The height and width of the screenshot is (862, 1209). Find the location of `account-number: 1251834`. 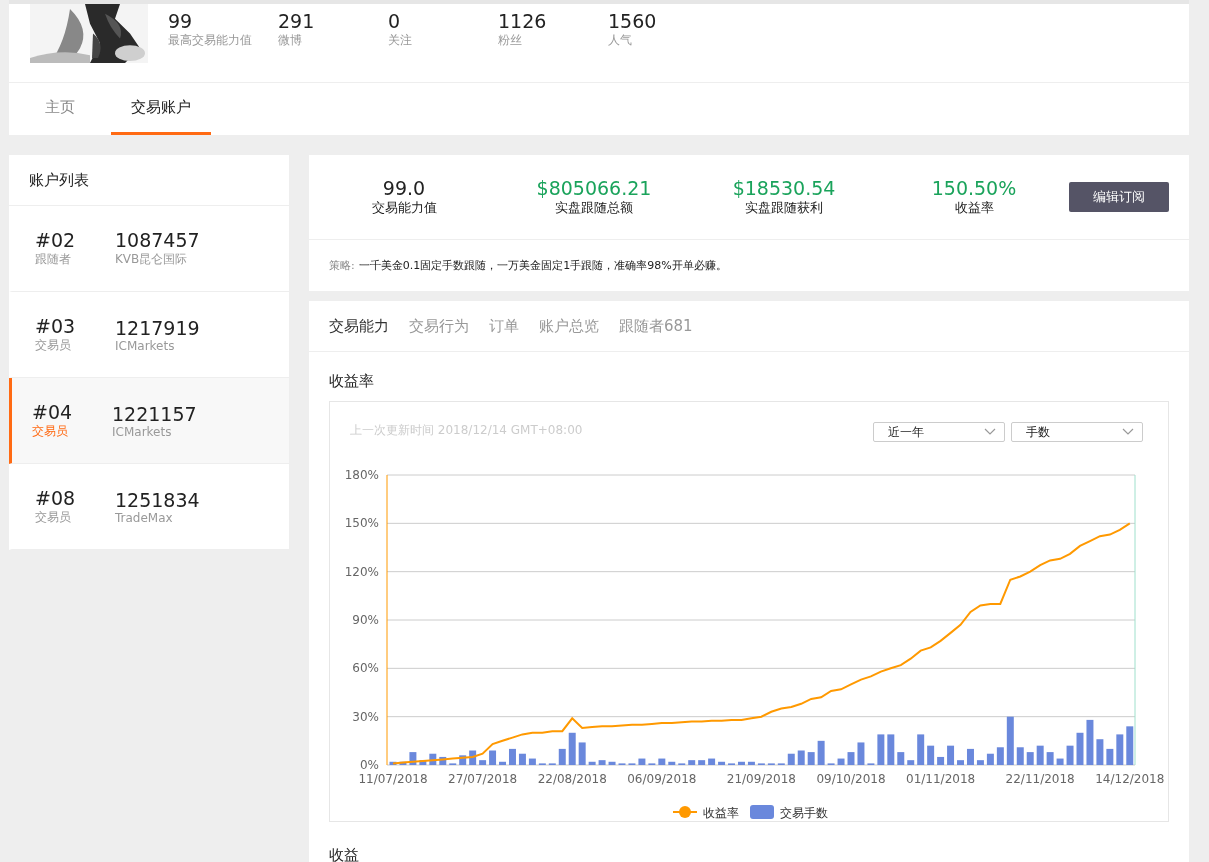

account-number: 1251834 is located at coordinates (158, 499).